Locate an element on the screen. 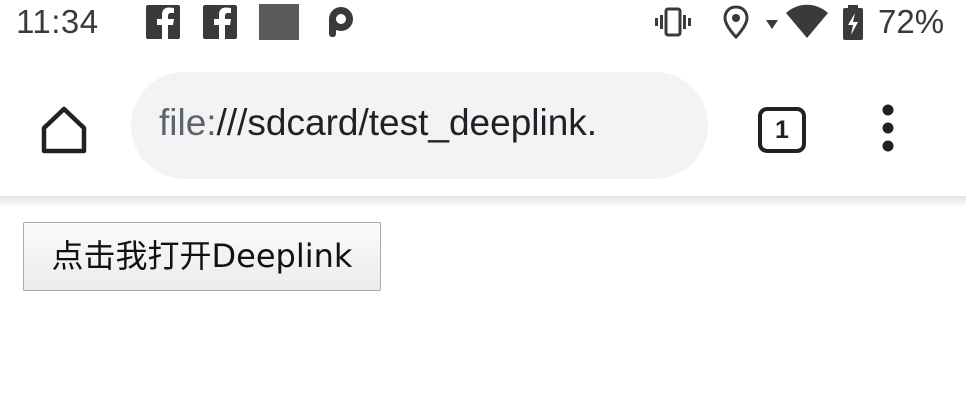 The height and width of the screenshot is (400, 976). home-button is located at coordinates (64, 130).